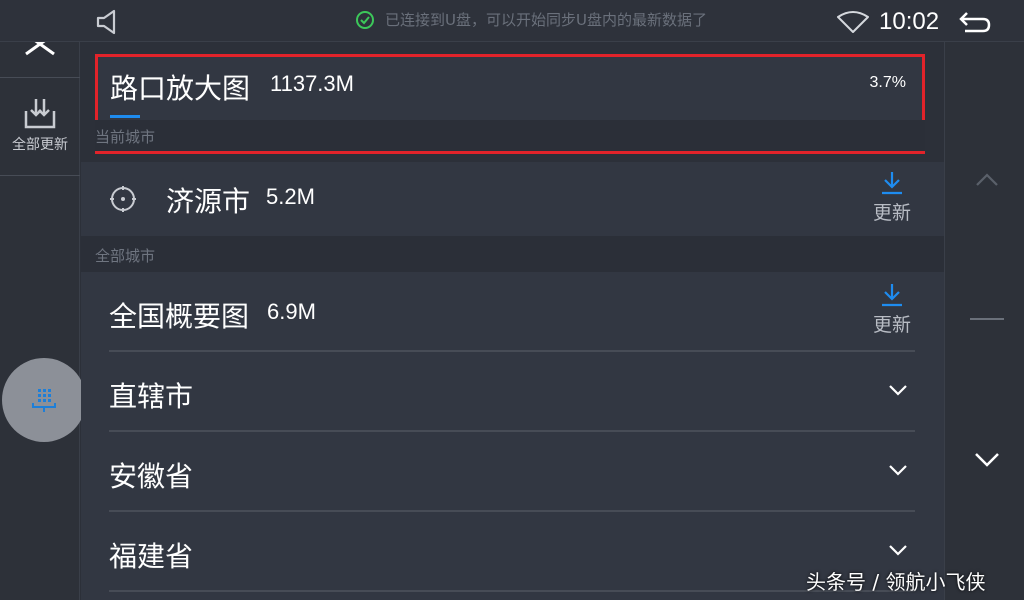 This screenshot has height=600, width=1024. What do you see at coordinates (291, 311) in the screenshot?
I see `region-size: 6.9M` at bounding box center [291, 311].